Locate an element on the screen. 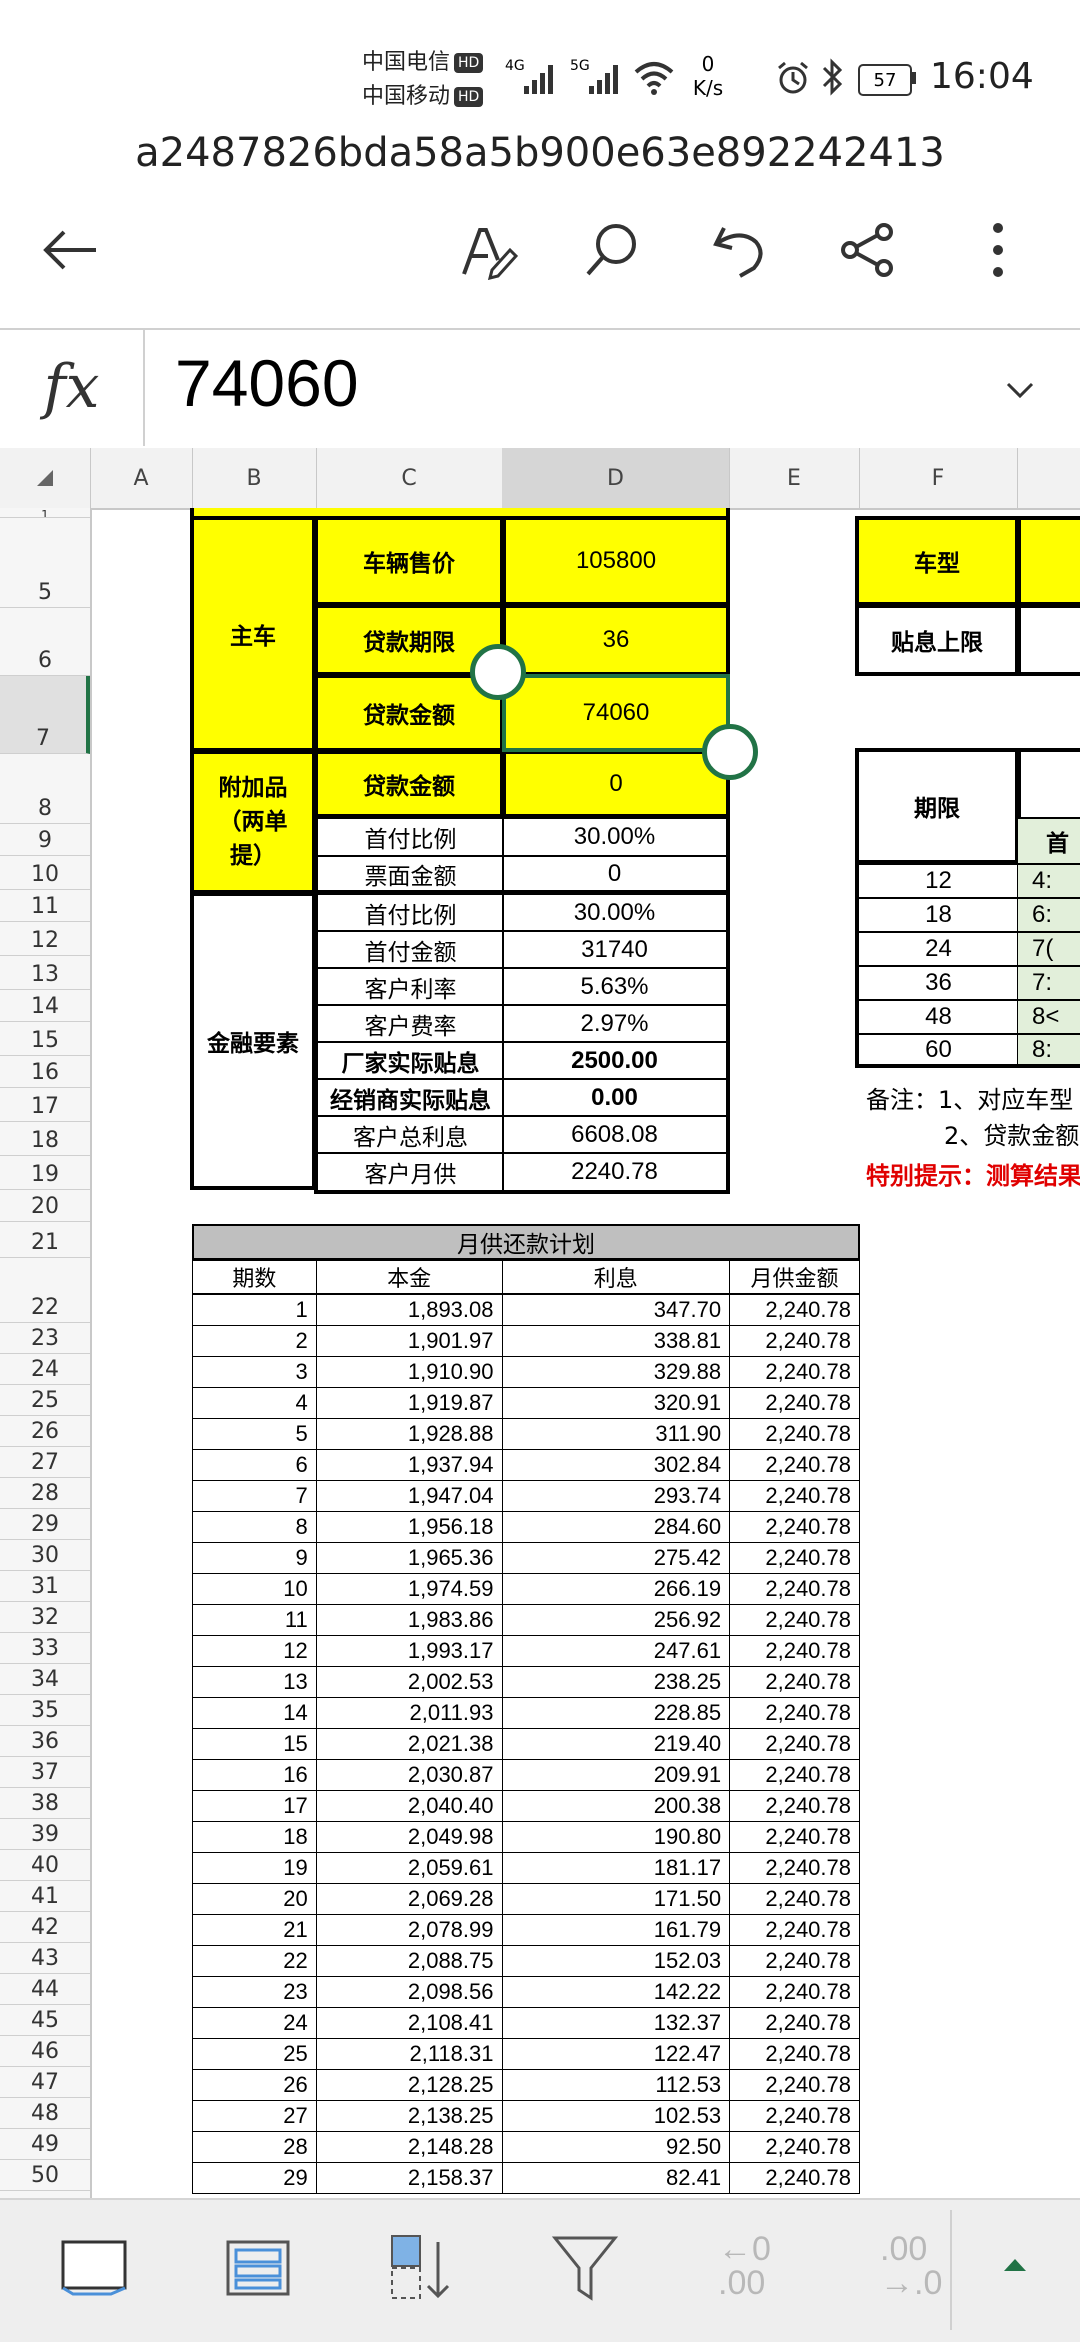 The width and height of the screenshot is (1080, 2342). row-header: 50 is located at coordinates (45, 2175).